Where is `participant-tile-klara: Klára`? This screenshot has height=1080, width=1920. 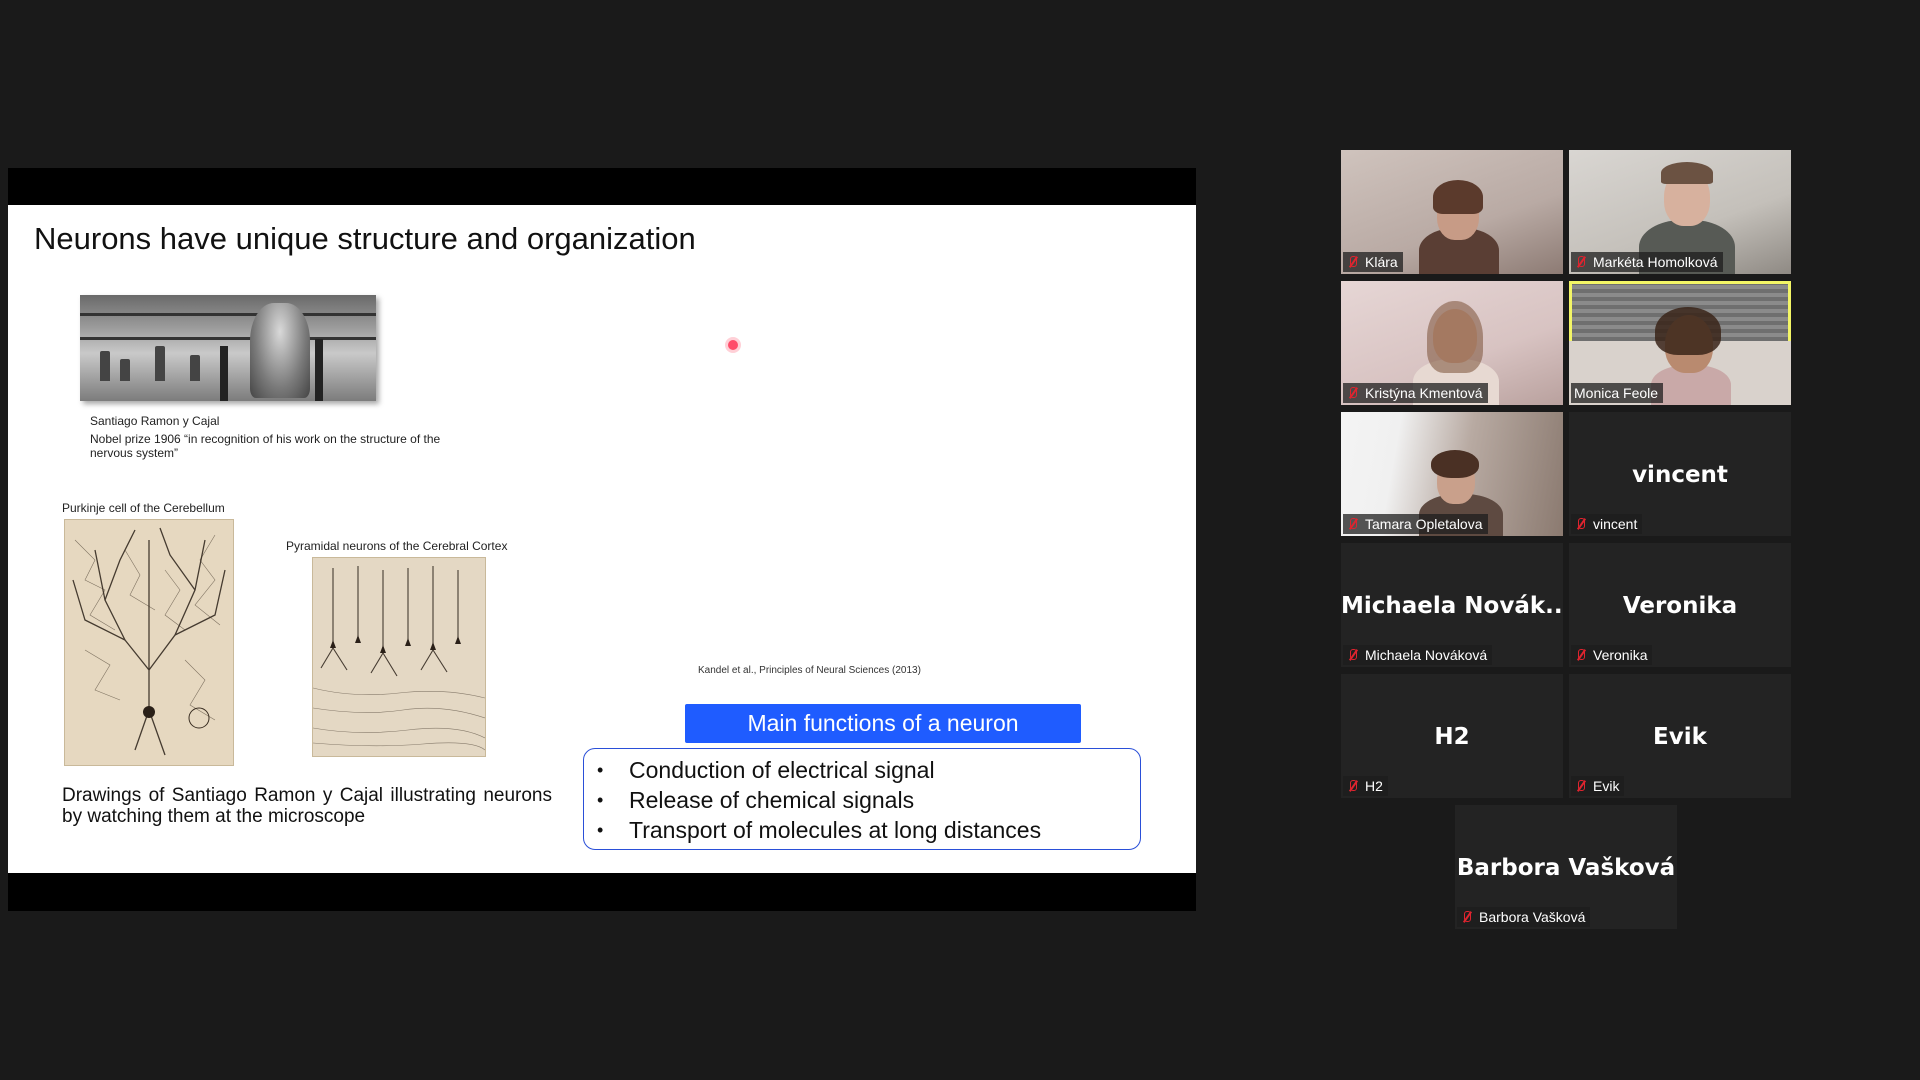
participant-tile-klara: Klára is located at coordinates (1452, 212).